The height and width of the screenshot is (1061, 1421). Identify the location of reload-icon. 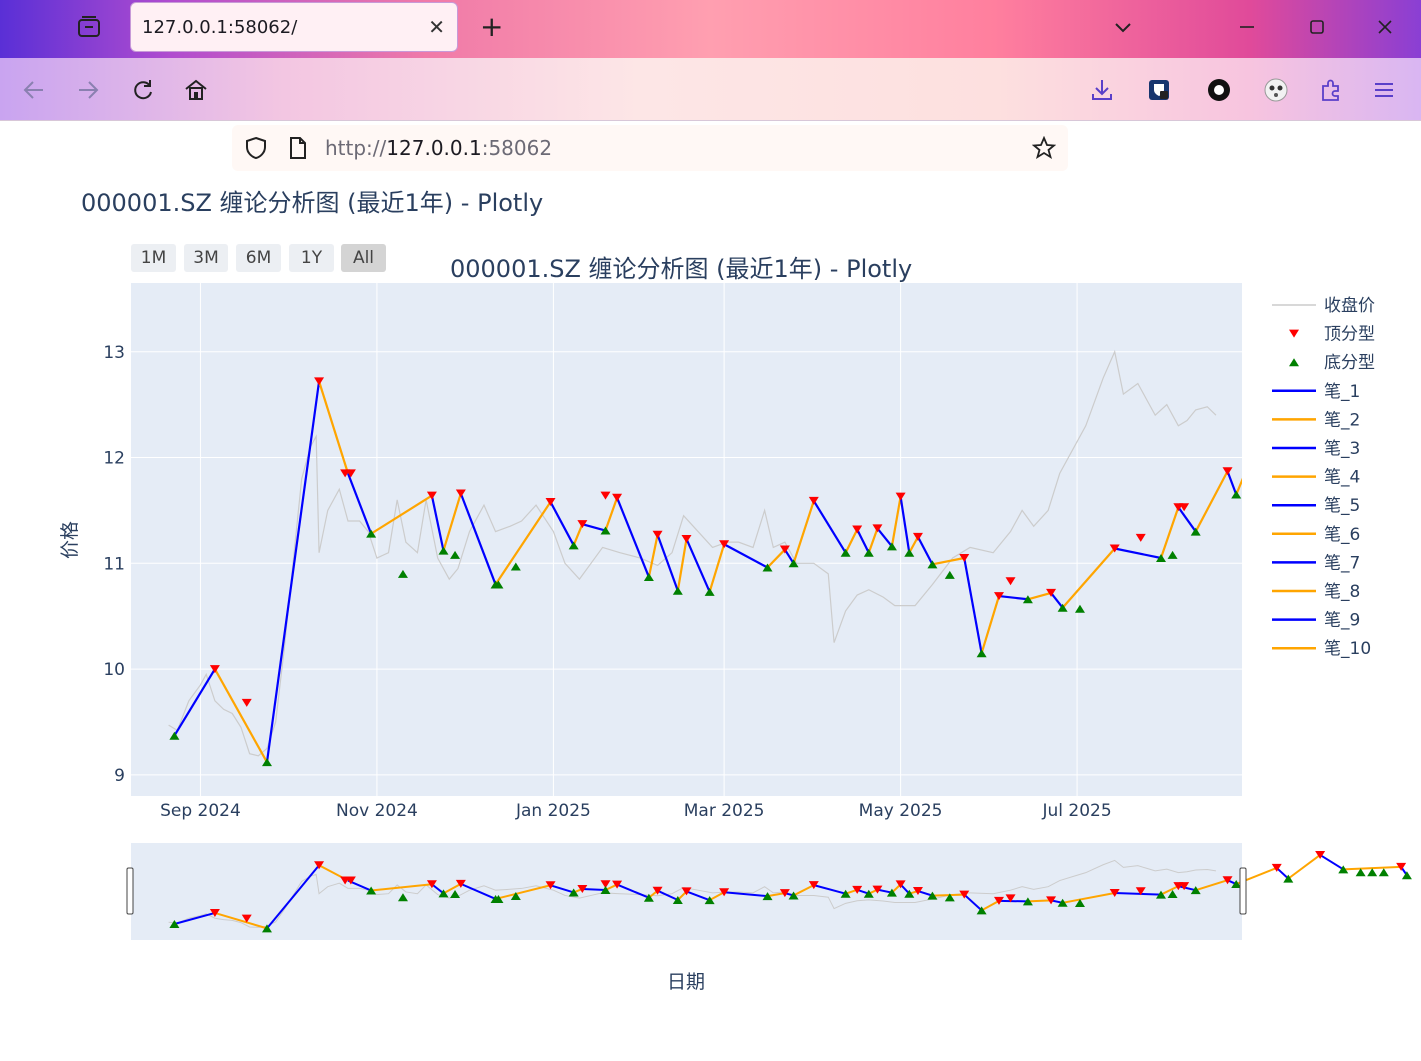
(143, 90).